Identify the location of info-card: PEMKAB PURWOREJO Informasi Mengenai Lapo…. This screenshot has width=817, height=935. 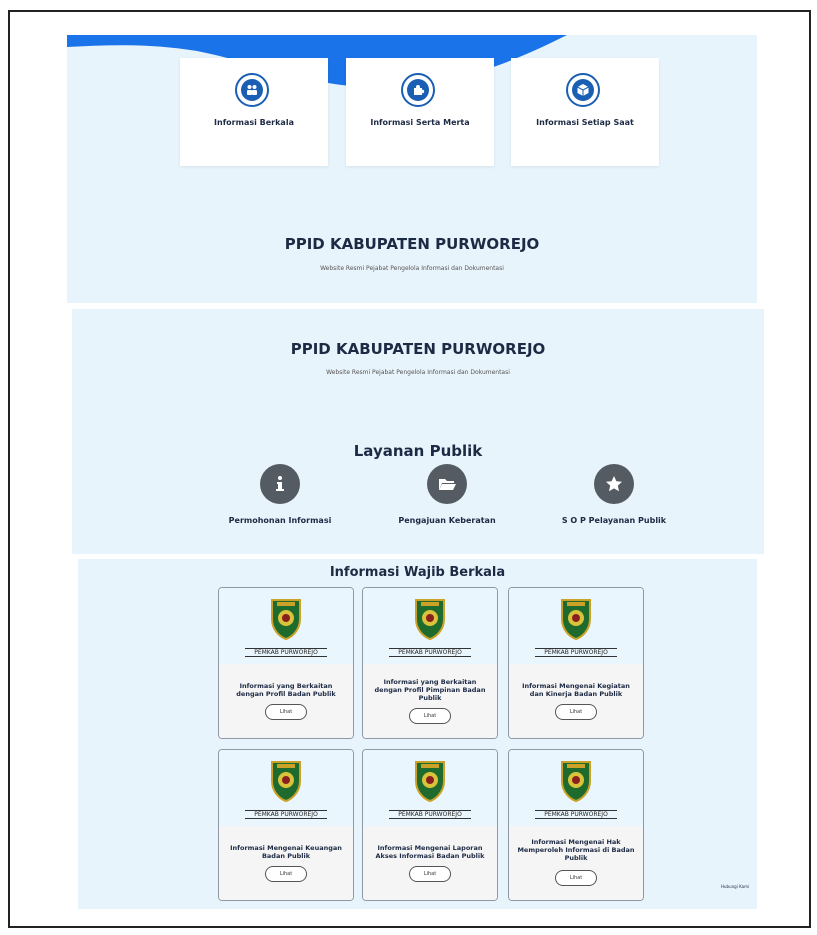
(430, 825).